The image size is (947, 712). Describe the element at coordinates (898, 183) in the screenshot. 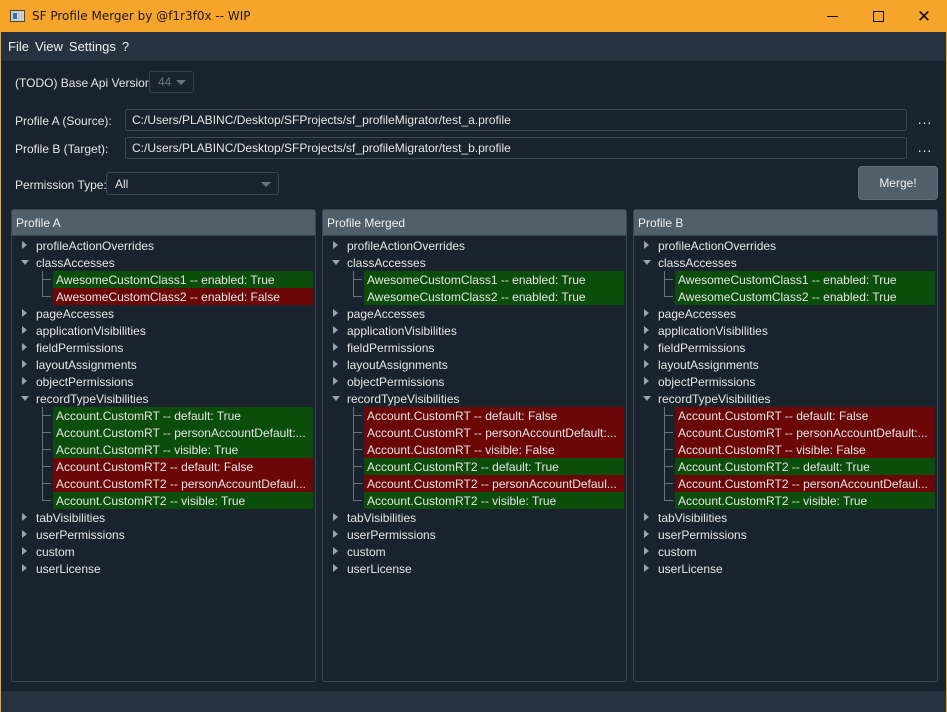

I see `merge-button: Merge!` at that location.